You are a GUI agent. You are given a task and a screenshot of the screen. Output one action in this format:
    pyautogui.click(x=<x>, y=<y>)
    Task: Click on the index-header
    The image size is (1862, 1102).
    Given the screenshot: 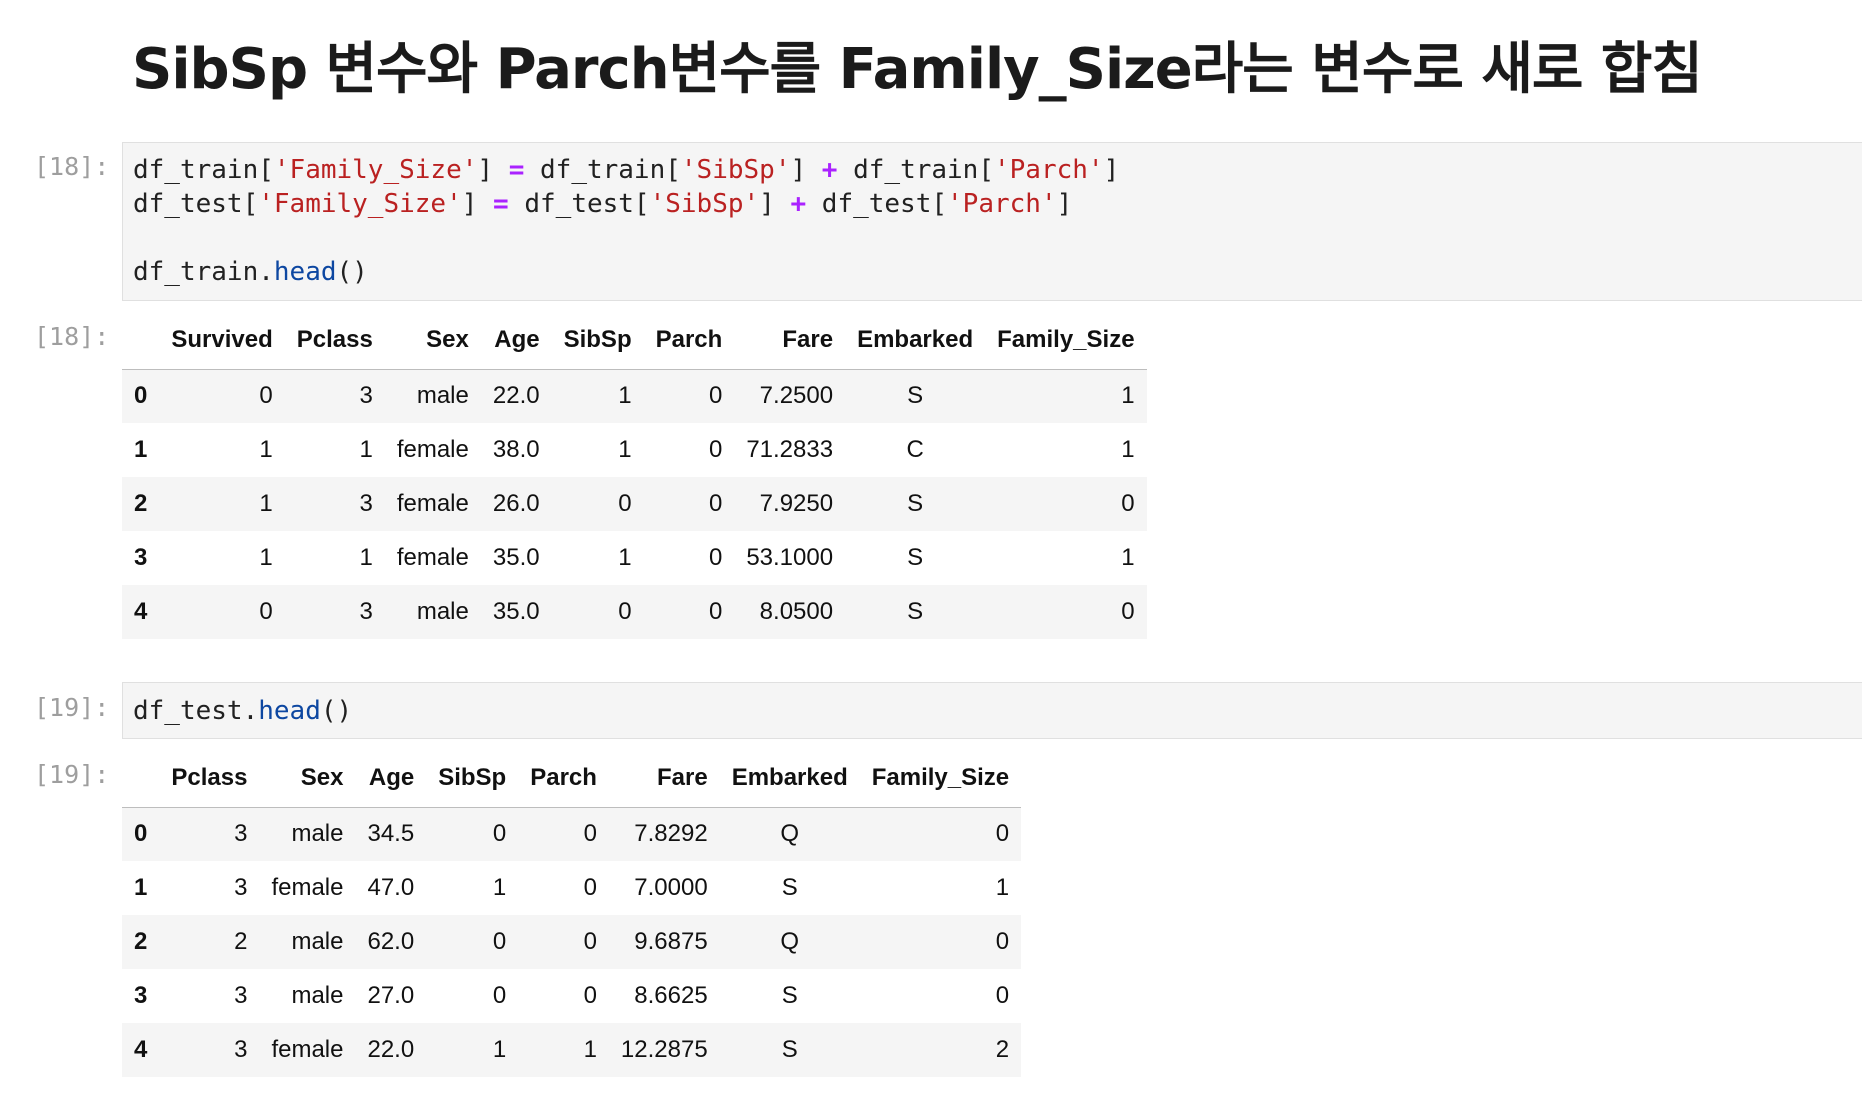 What is the action you would take?
    pyautogui.click(x=141, y=779)
    